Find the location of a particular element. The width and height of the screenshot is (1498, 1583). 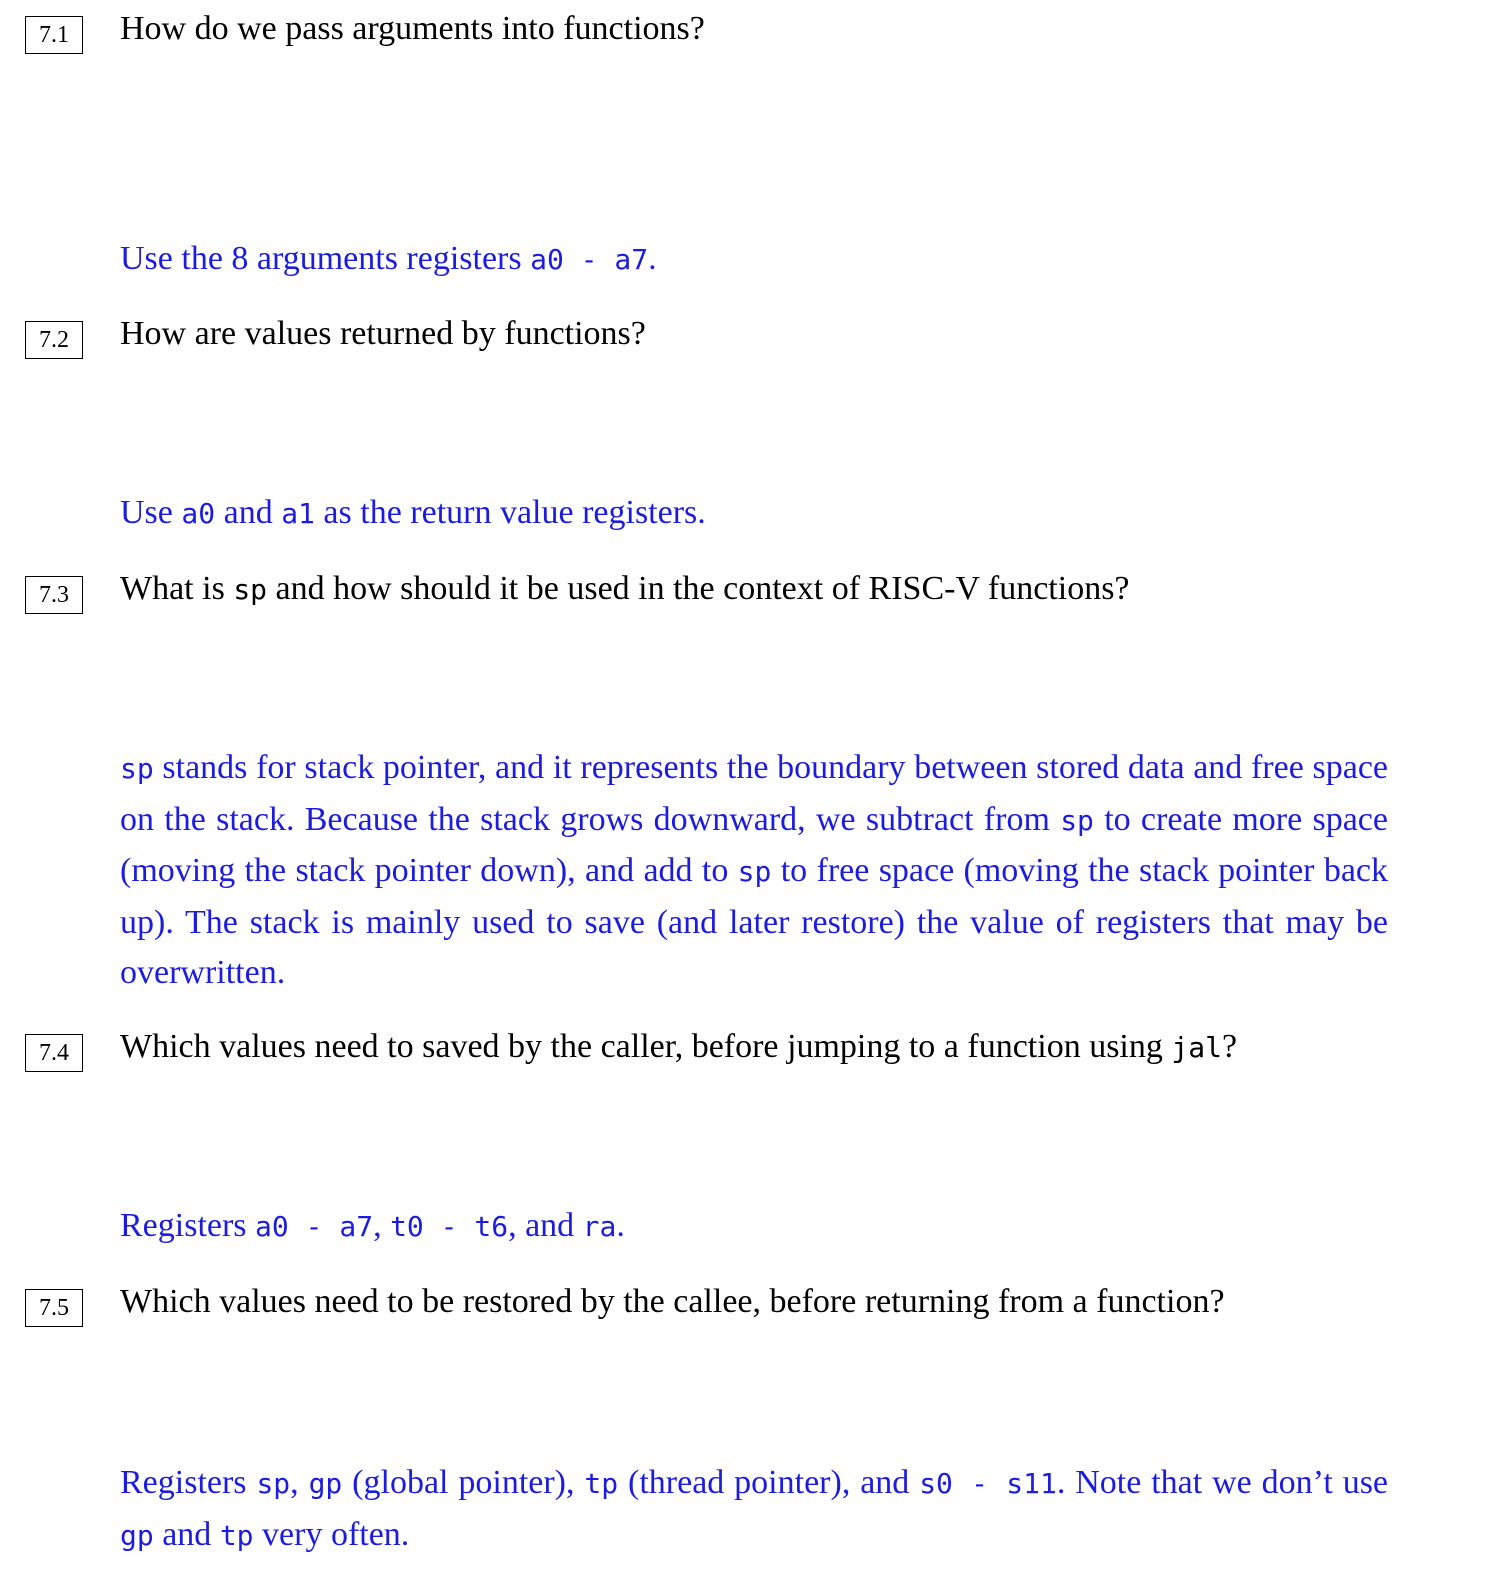

text-segment: How are values returned by functions? is located at coordinates (383, 333).